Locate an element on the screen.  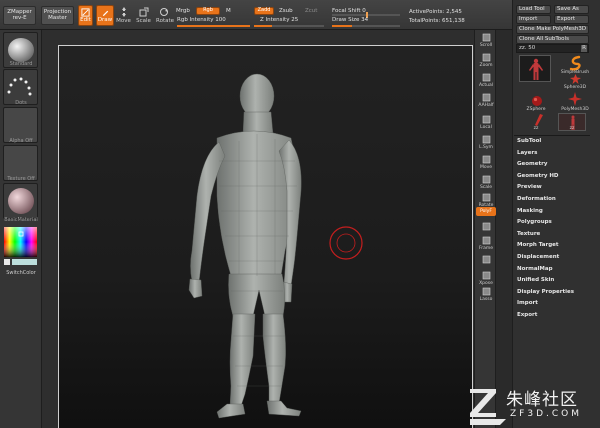
rgb-intensity-fill is located at coordinates (213, 26).